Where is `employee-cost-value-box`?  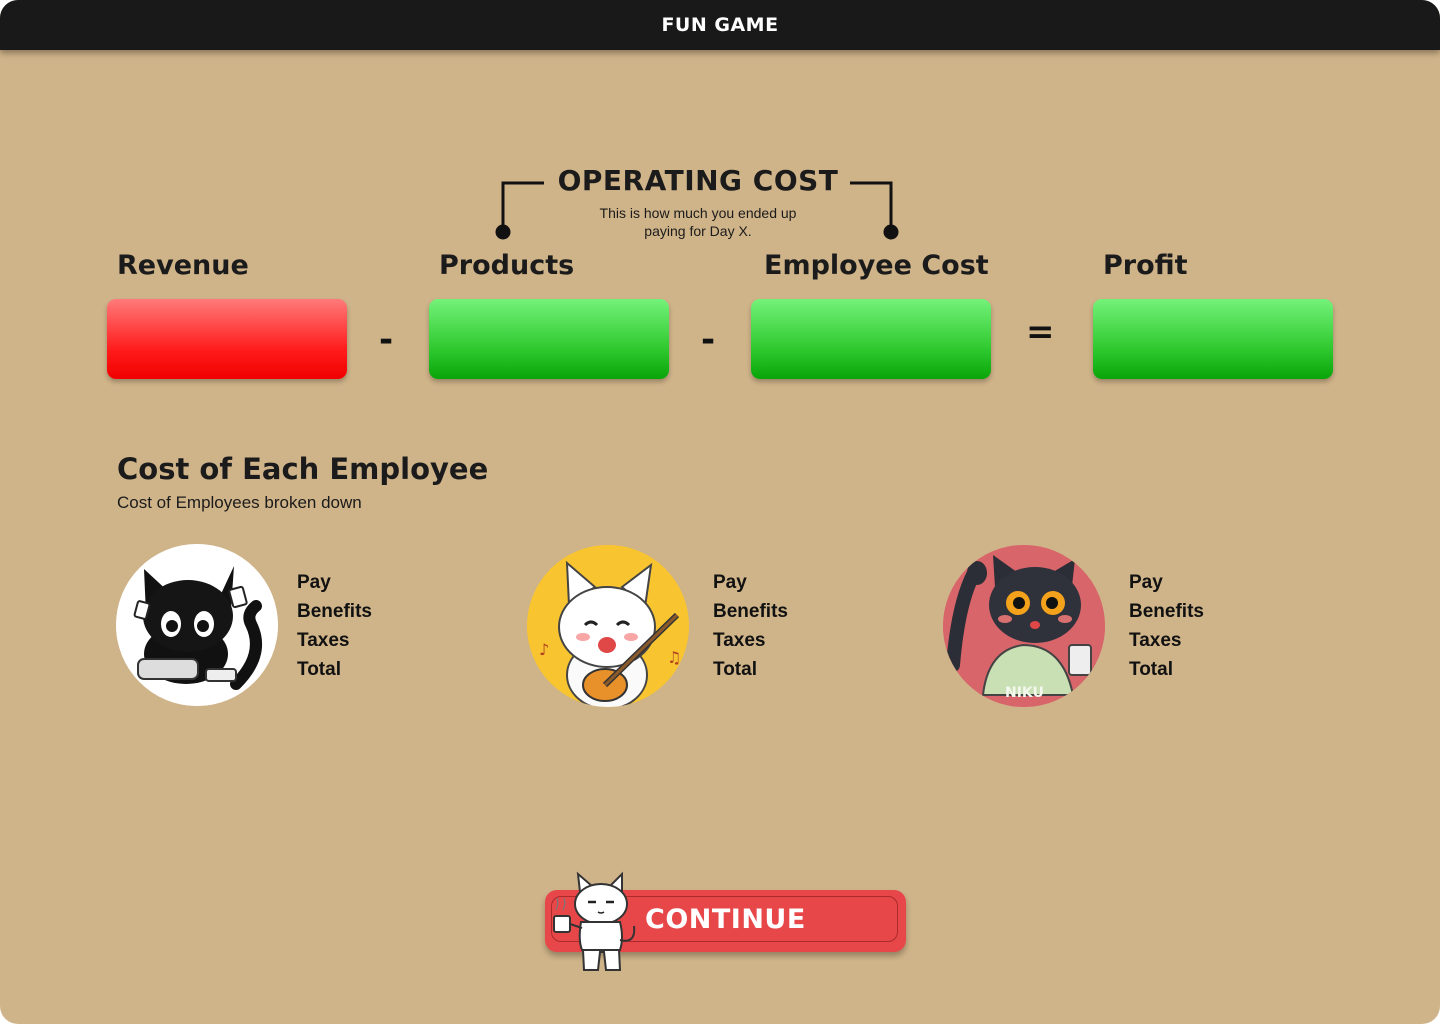
employee-cost-value-box is located at coordinates (871, 339).